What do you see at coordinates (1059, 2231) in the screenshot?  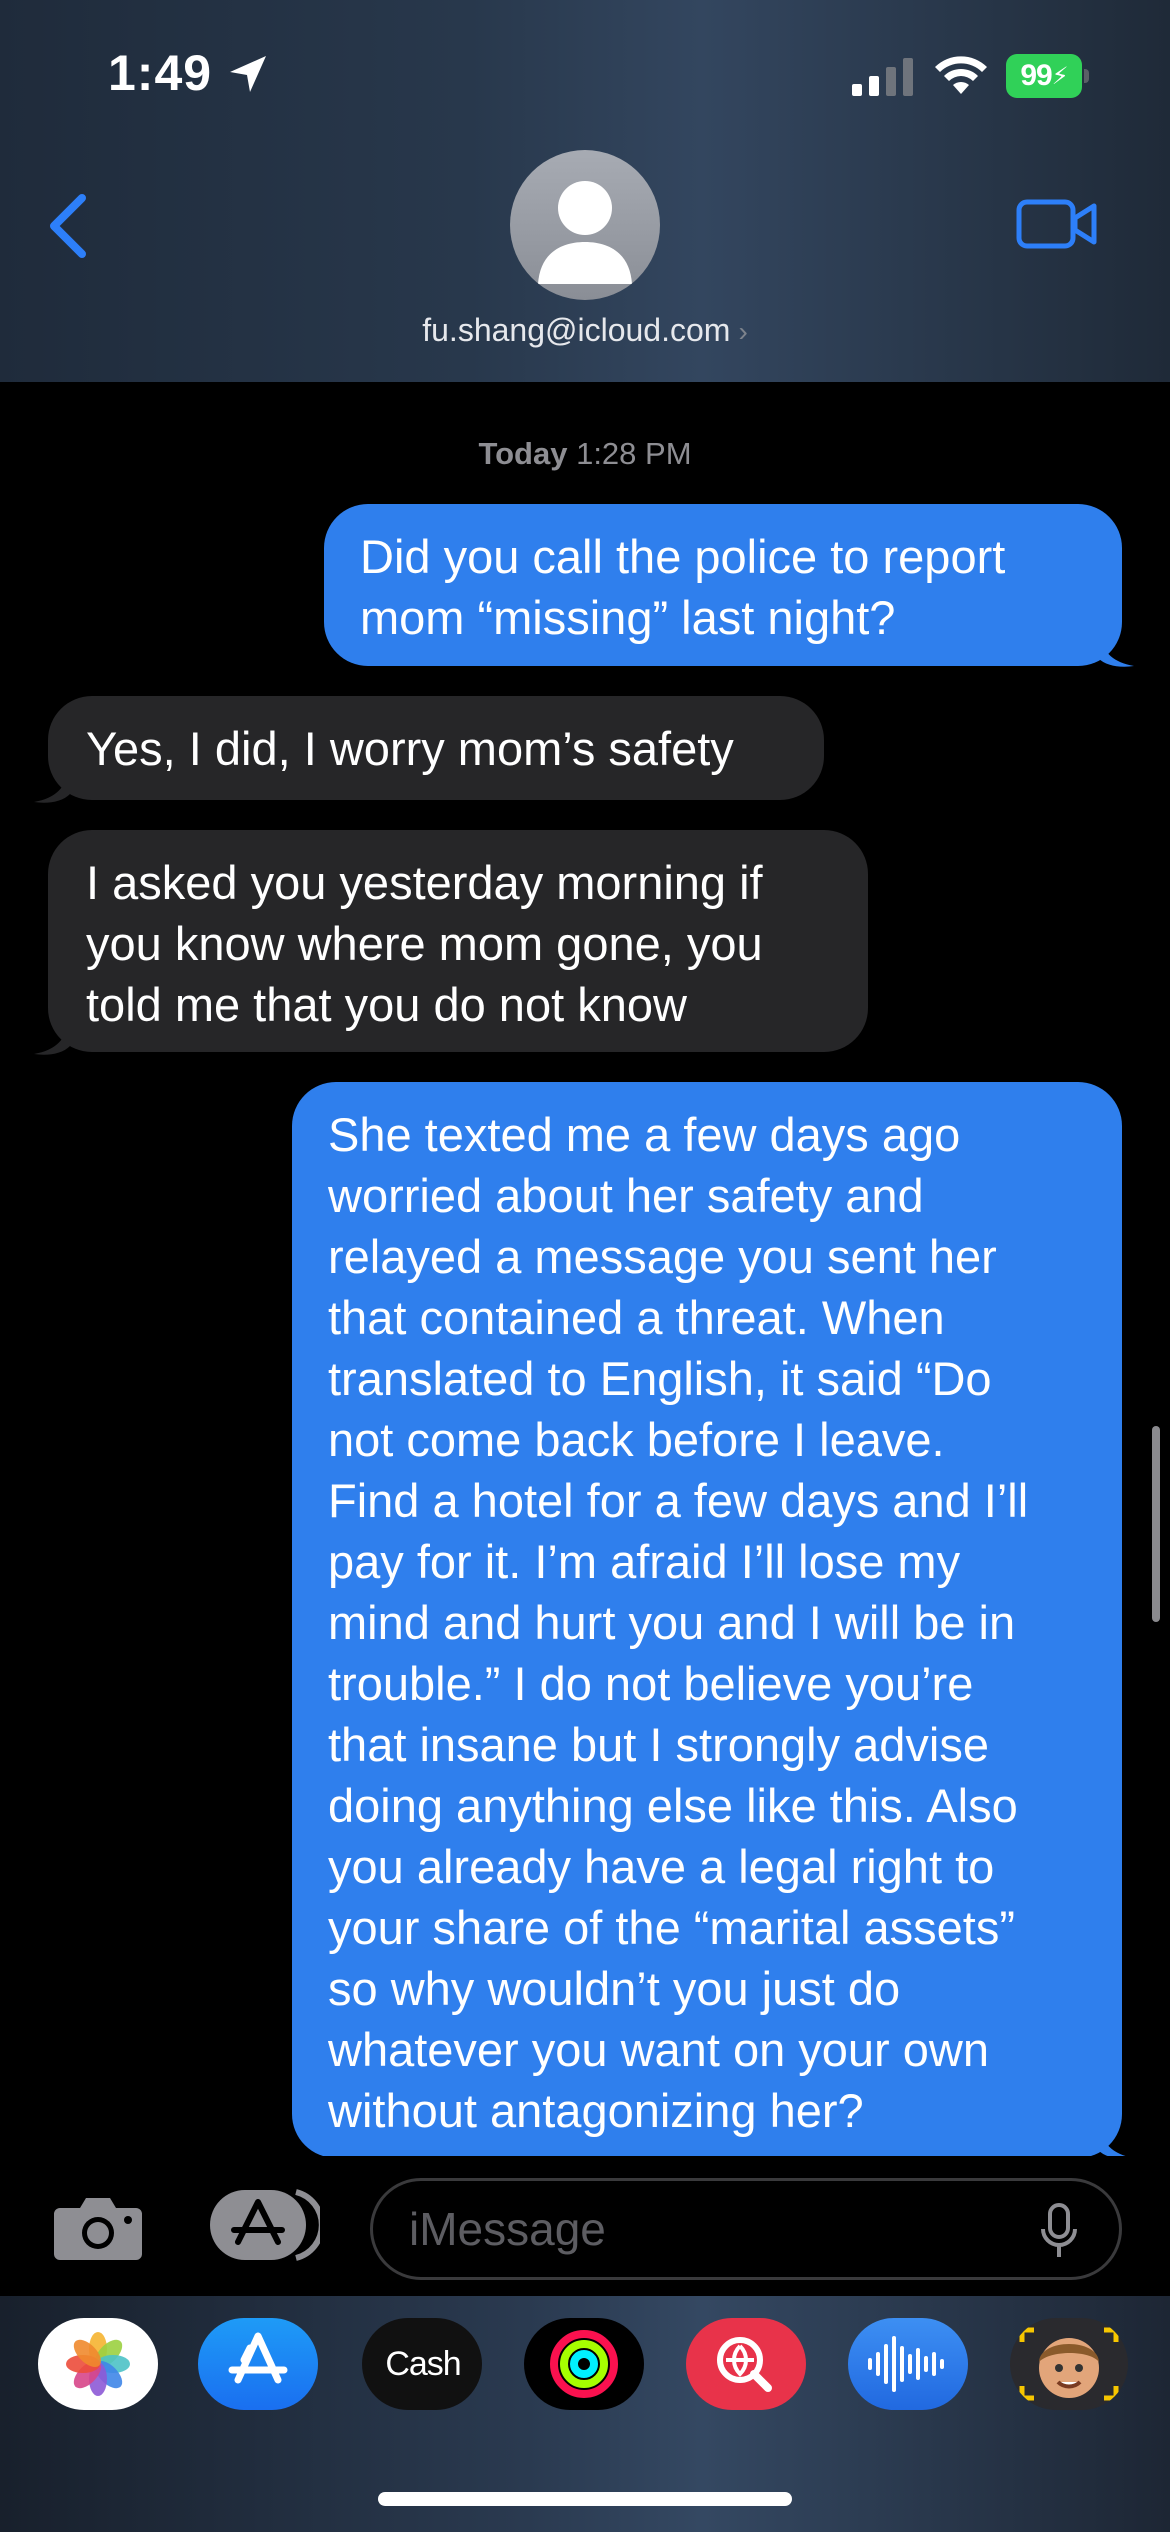 I see `microphone-icon` at bounding box center [1059, 2231].